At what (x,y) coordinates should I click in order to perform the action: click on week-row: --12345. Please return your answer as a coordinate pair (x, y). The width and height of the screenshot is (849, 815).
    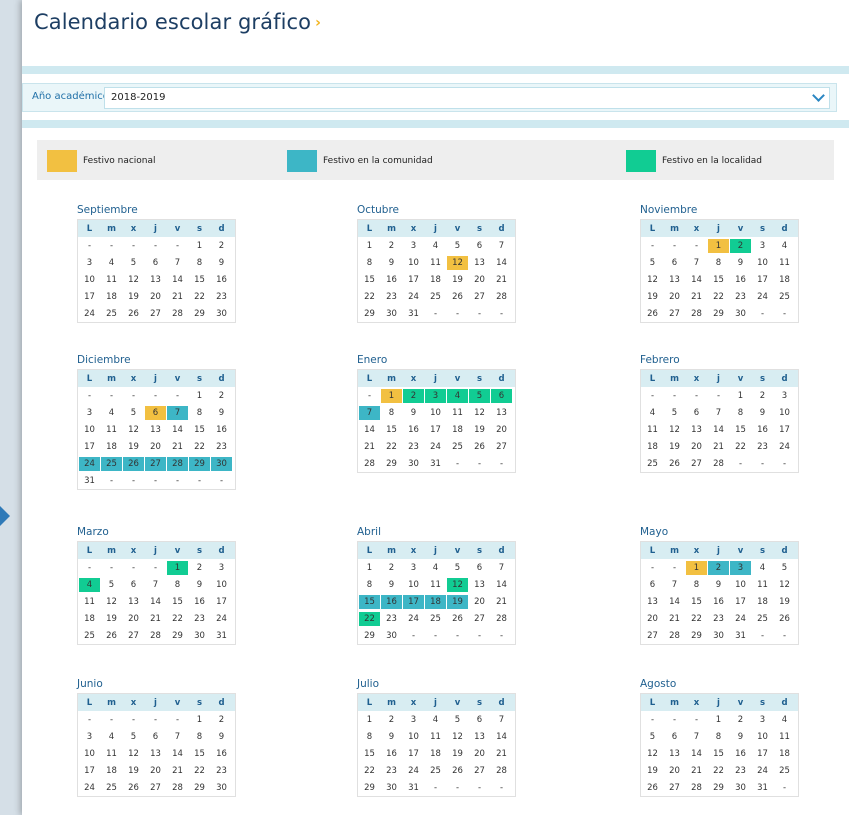
    Looking at the image, I should click on (719, 567).